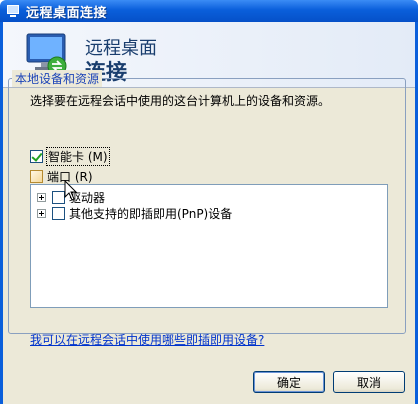 Image resolution: width=418 pixels, height=404 pixels. Describe the element at coordinates (67, 13) in the screenshot. I see `window-title: 远程桌面连接` at that location.